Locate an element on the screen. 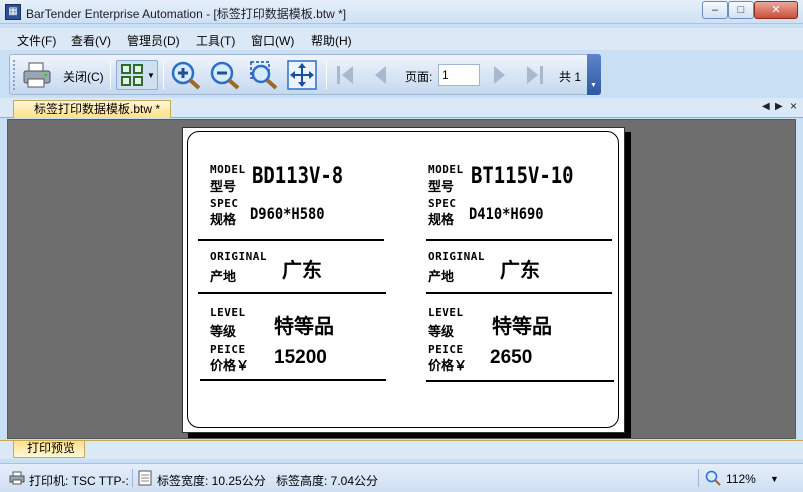 This screenshot has width=803, height=492. print-button is located at coordinates (37, 75).